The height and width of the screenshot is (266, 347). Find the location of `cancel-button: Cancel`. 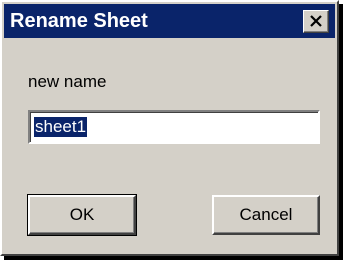

cancel-button: Cancel is located at coordinates (266, 215).